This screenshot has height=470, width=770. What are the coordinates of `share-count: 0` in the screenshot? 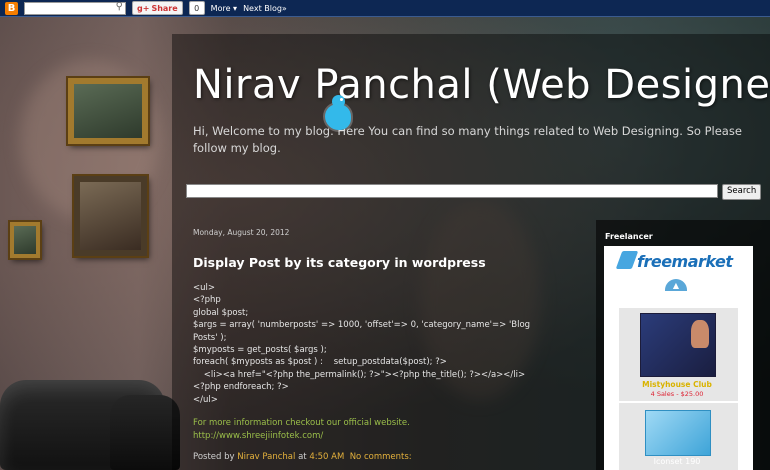 It's located at (196, 8).